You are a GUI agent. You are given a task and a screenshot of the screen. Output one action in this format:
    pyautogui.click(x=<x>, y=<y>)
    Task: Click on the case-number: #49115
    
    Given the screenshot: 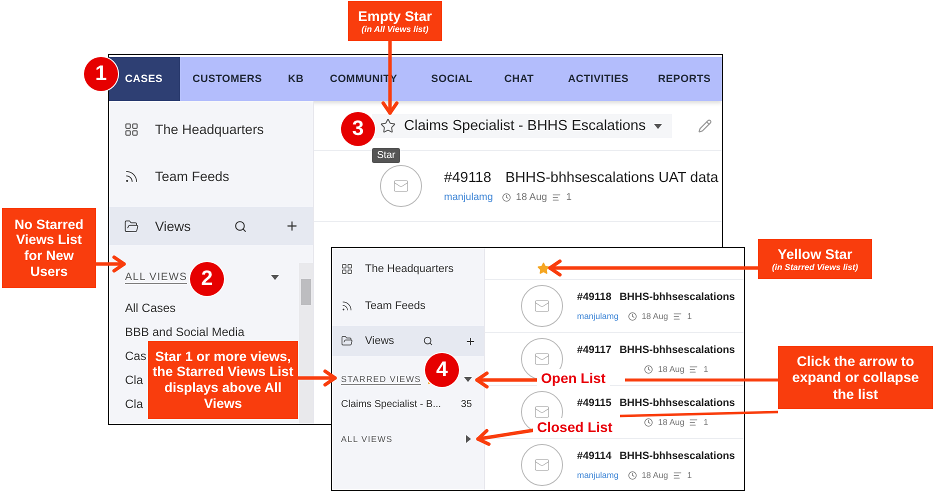 What is the action you would take?
    pyautogui.click(x=594, y=403)
    